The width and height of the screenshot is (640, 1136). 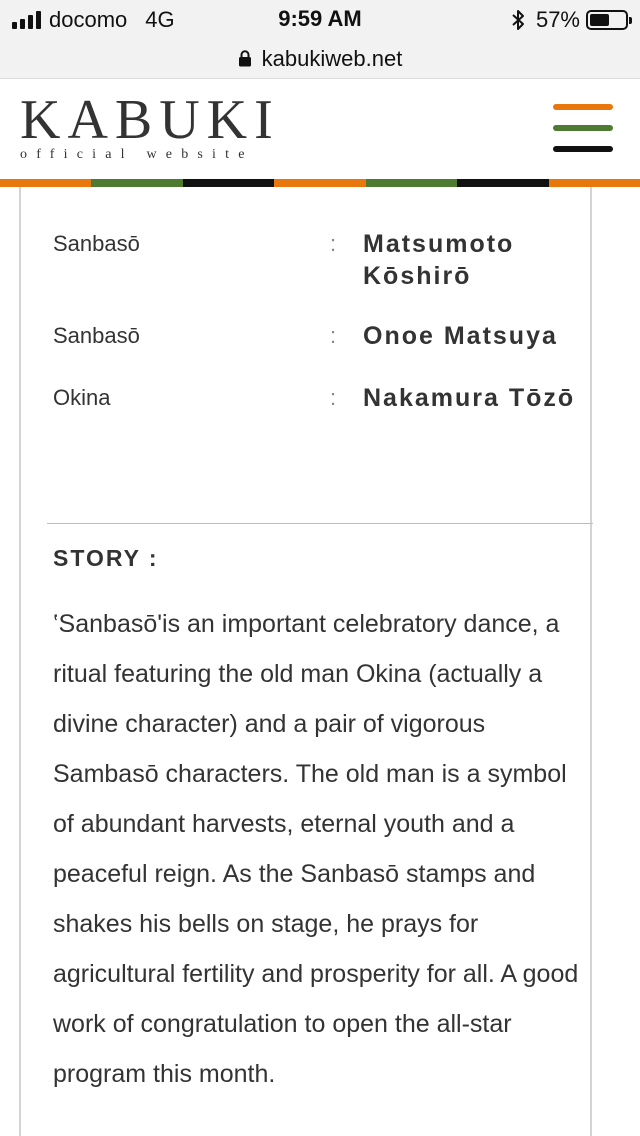 I want to click on story-heading: STORY :, so click(x=106, y=558).